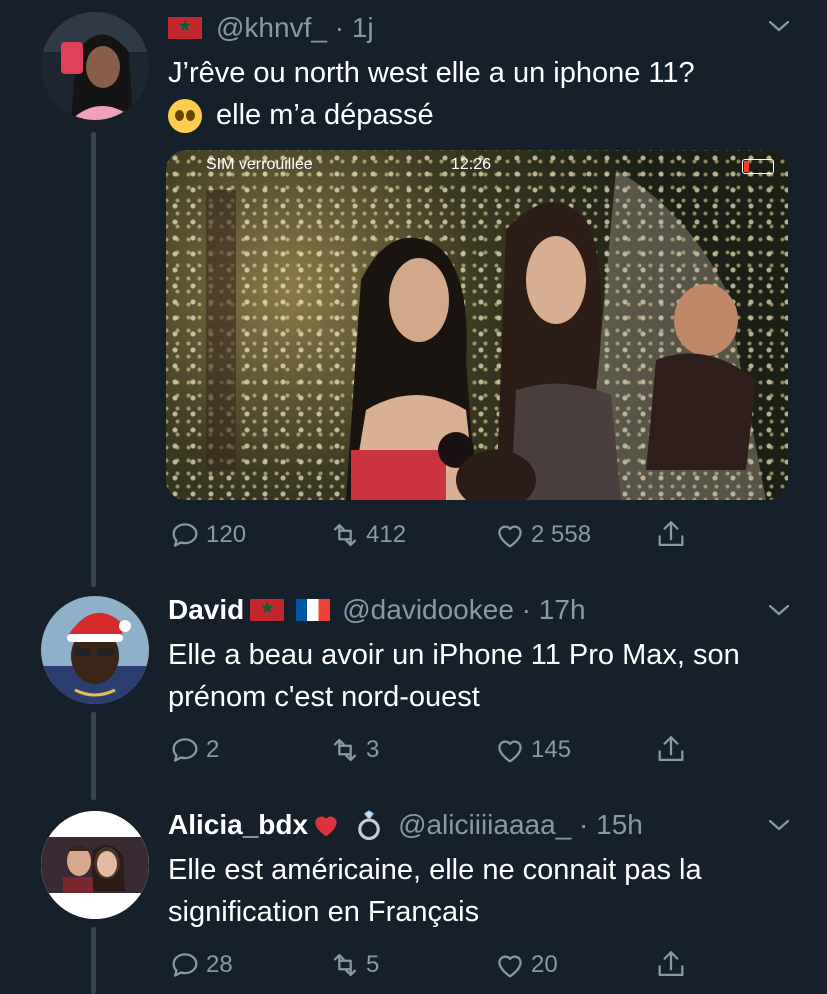 The height and width of the screenshot is (994, 827). What do you see at coordinates (200, 965) in the screenshot?
I see `reply-button: 28` at bounding box center [200, 965].